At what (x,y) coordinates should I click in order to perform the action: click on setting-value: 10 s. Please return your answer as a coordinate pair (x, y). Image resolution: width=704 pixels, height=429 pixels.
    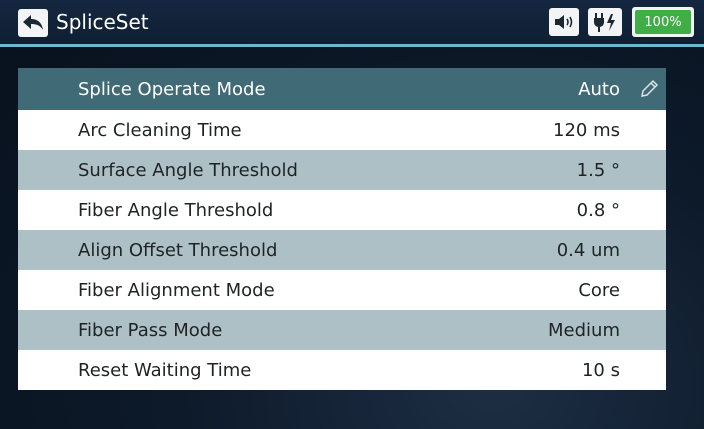
    Looking at the image, I should click on (600, 370).